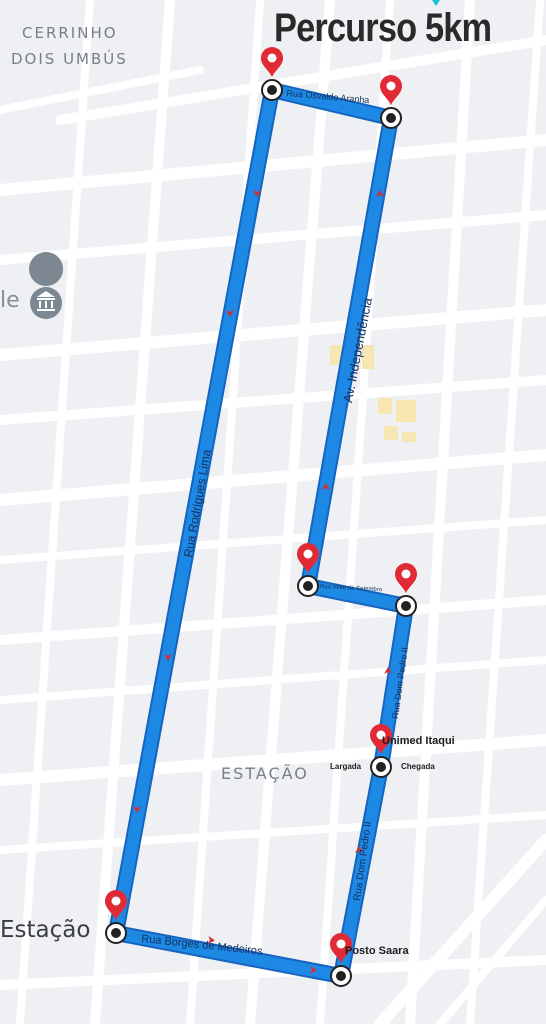 The height and width of the screenshot is (1024, 546). I want to click on area-label-estacao-district: ESTAÇÃO, so click(265, 773).